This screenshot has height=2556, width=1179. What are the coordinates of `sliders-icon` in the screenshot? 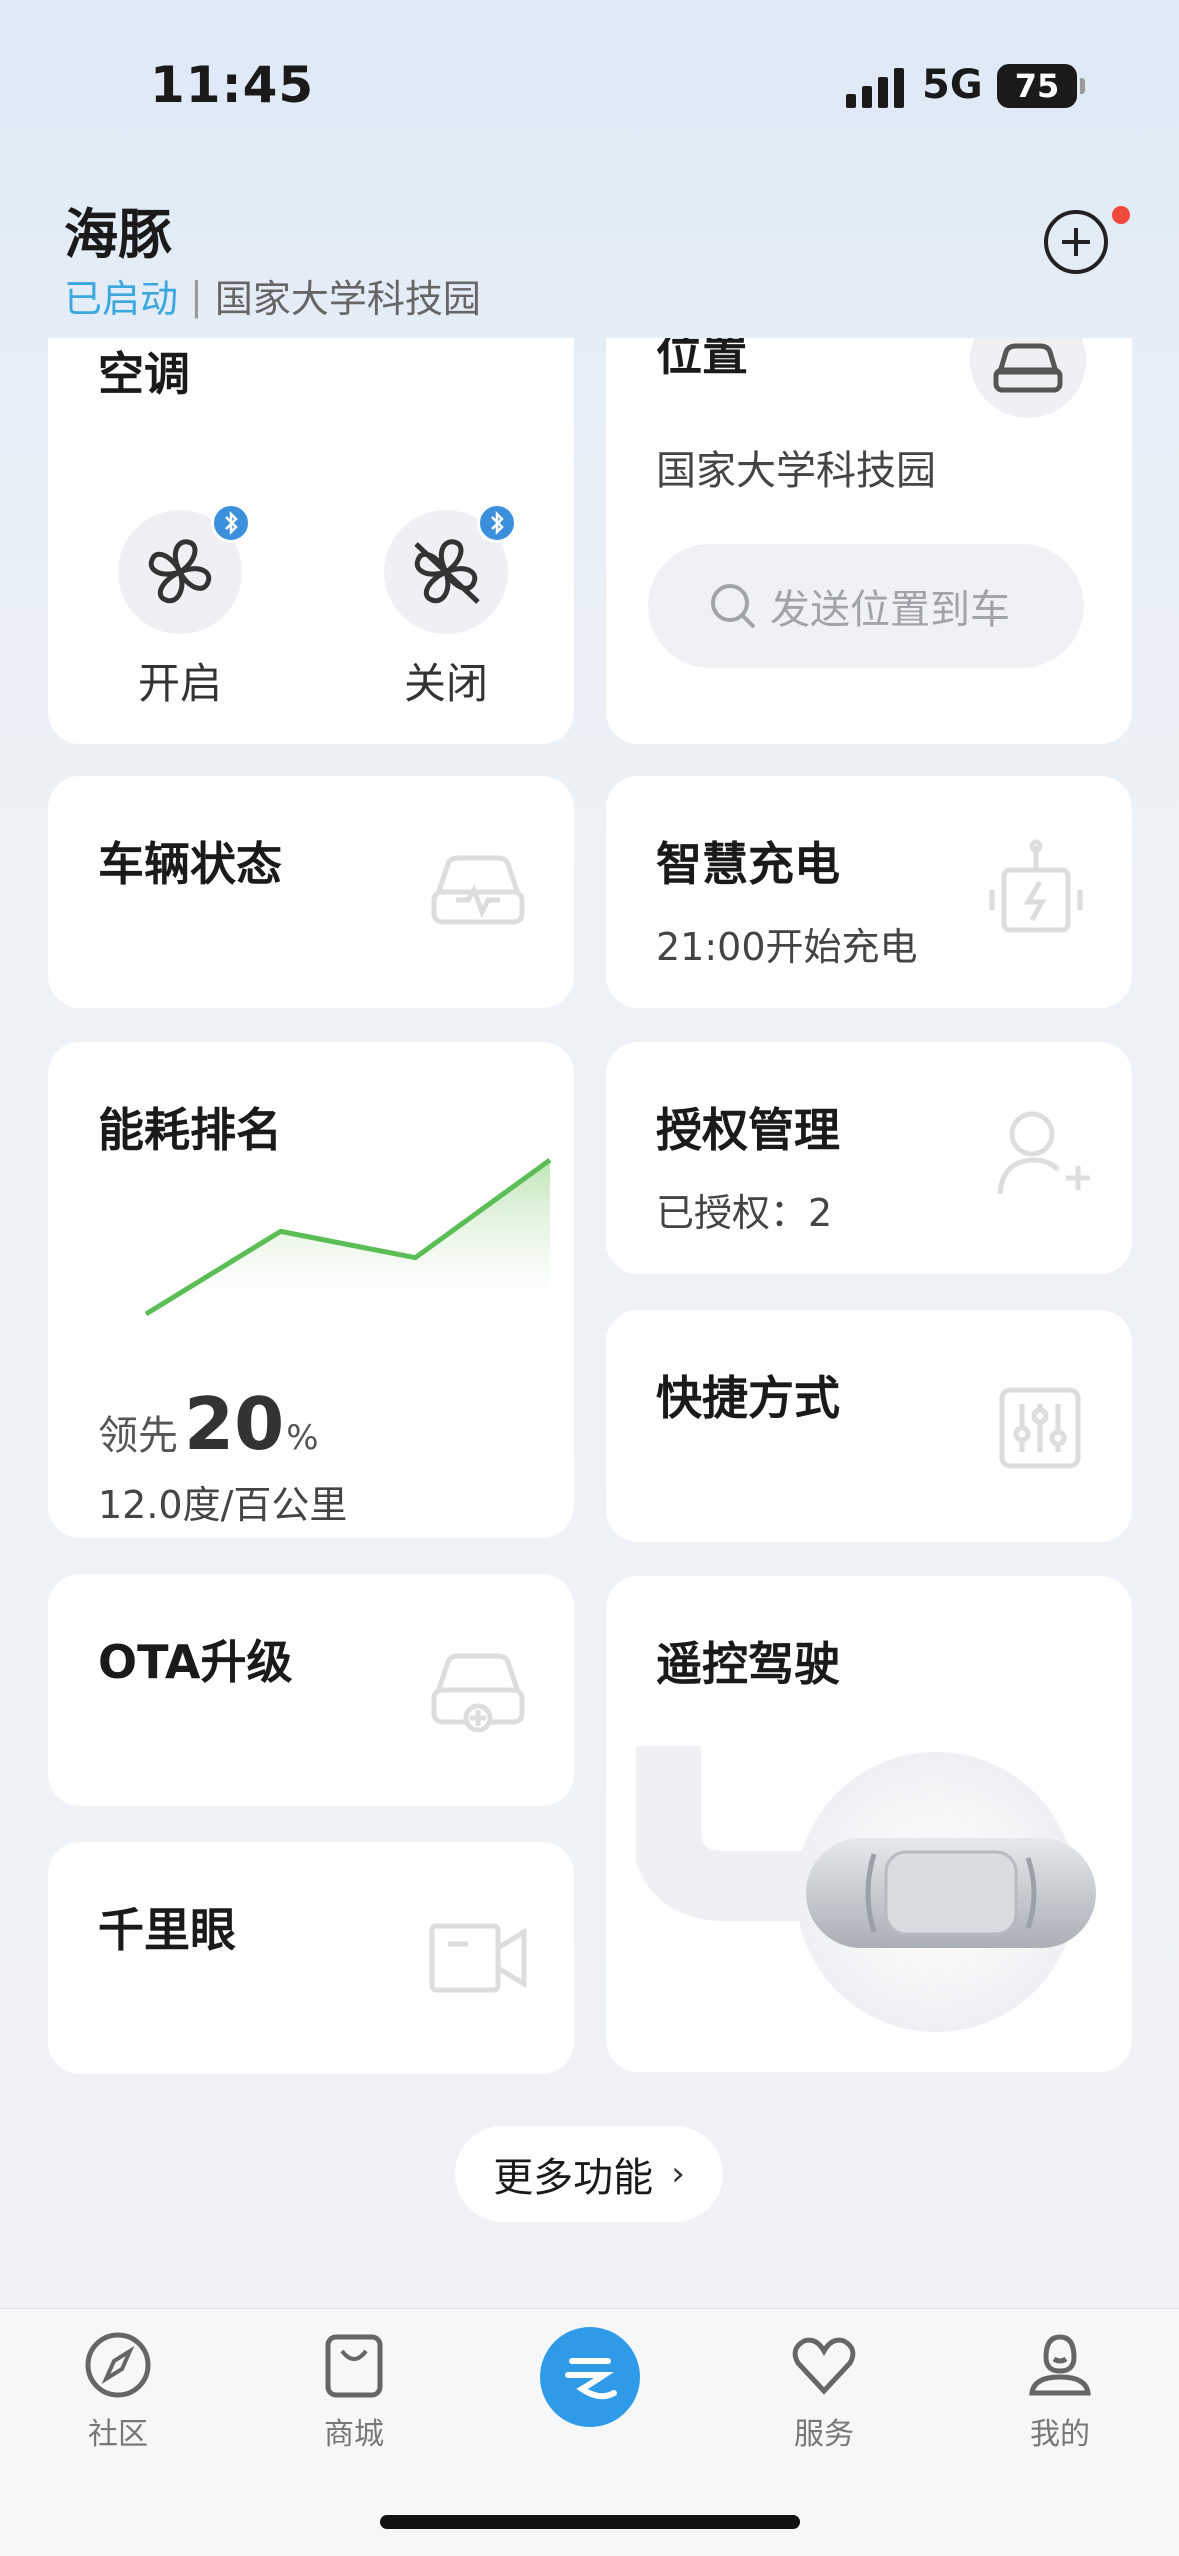 It's located at (1040, 1428).